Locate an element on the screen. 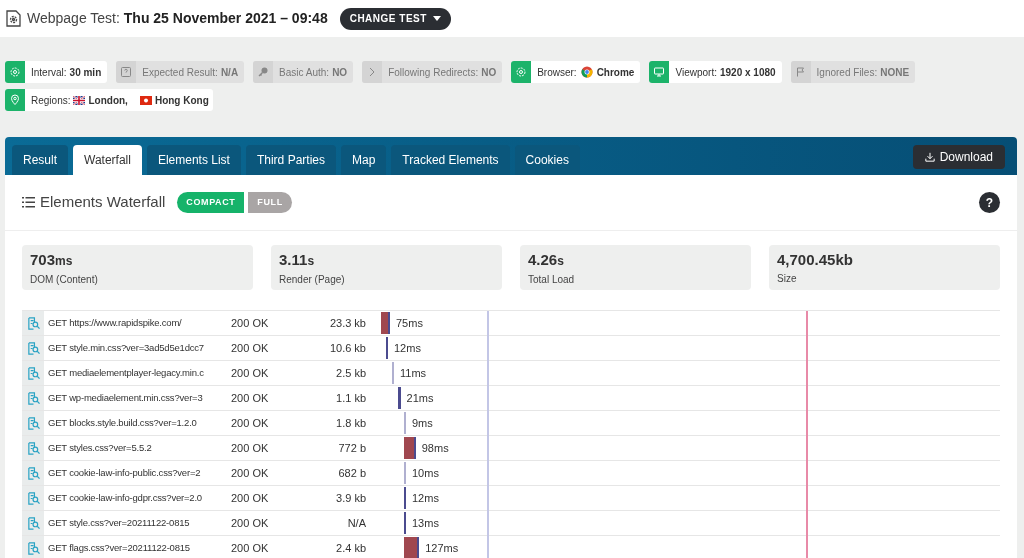 Image resolution: width=1024 pixels, height=558 pixels. region-name: Hong Kong is located at coordinates (181, 100).